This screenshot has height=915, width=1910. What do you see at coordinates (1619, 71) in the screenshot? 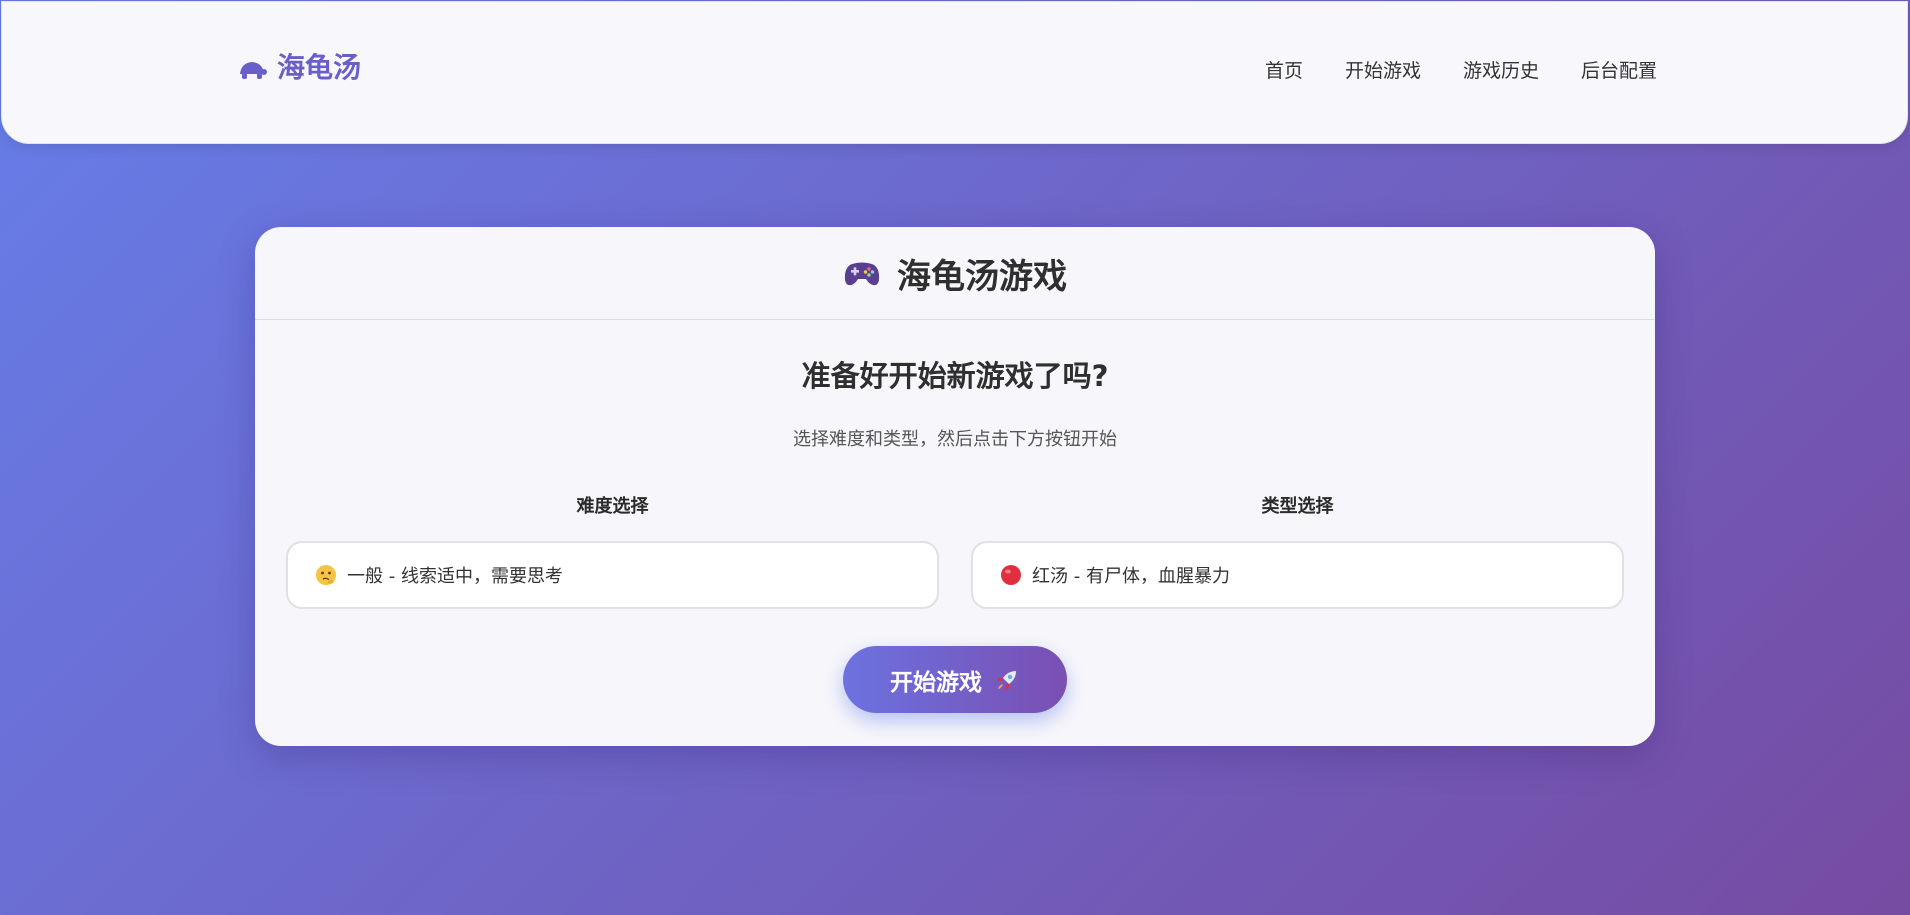
I see `nav-link-admin-config: 后台配置` at bounding box center [1619, 71].